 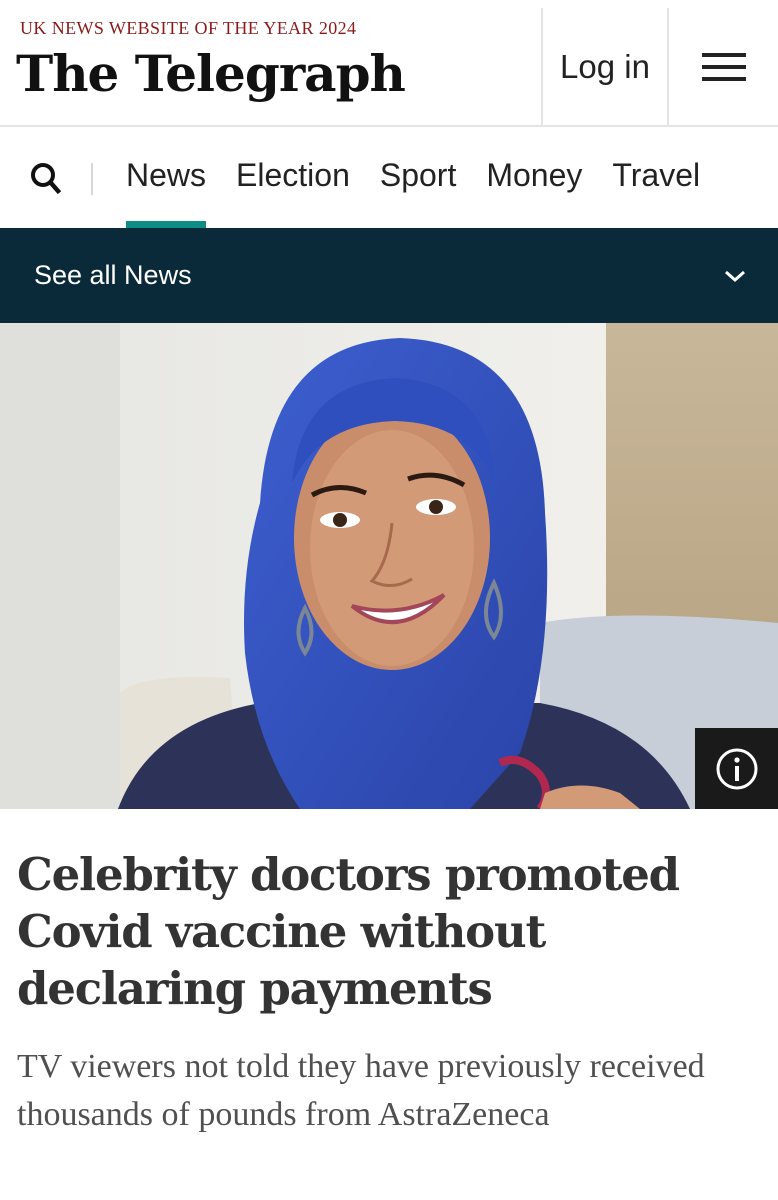 What do you see at coordinates (113, 275) in the screenshot?
I see `see-all-news-label: See all News` at bounding box center [113, 275].